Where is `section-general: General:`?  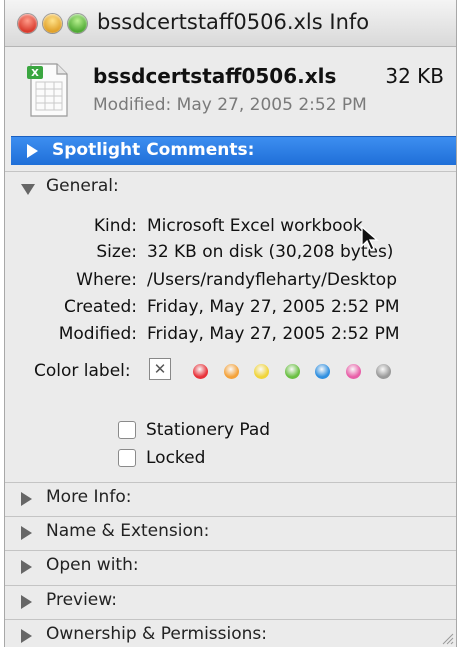 section-general: General: is located at coordinates (230, 187).